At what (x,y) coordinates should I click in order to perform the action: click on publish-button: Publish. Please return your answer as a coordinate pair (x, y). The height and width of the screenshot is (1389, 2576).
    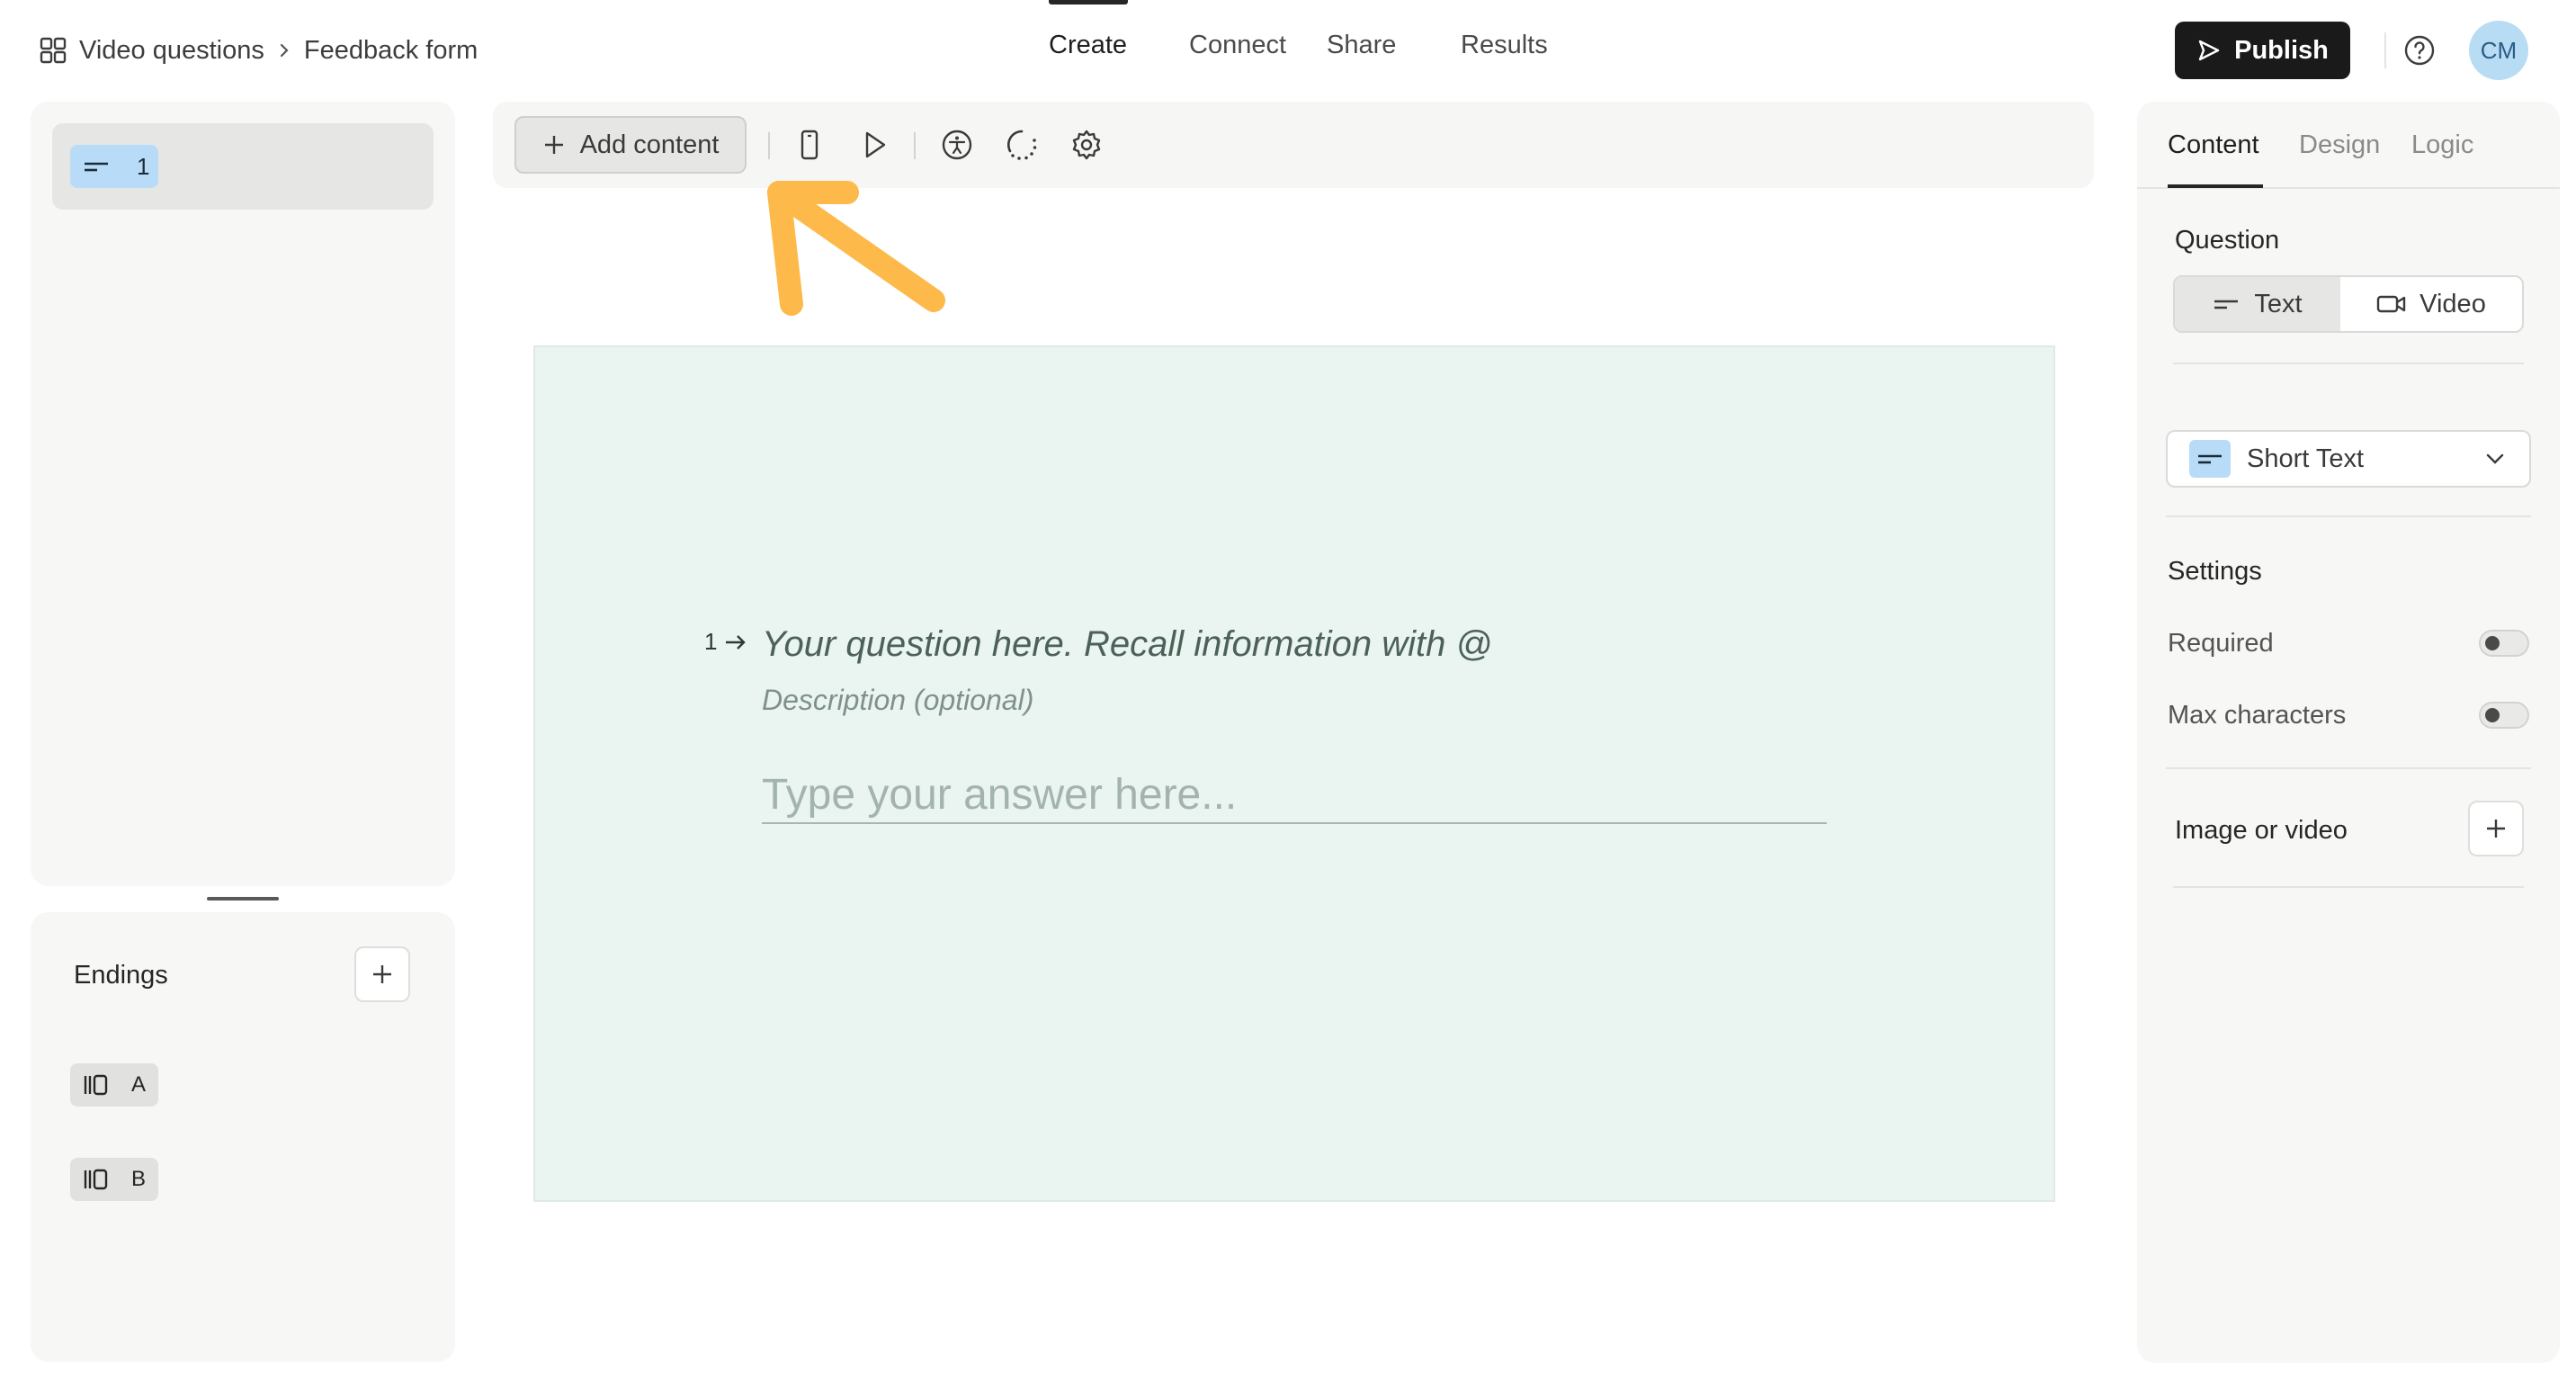
    Looking at the image, I should click on (2262, 50).